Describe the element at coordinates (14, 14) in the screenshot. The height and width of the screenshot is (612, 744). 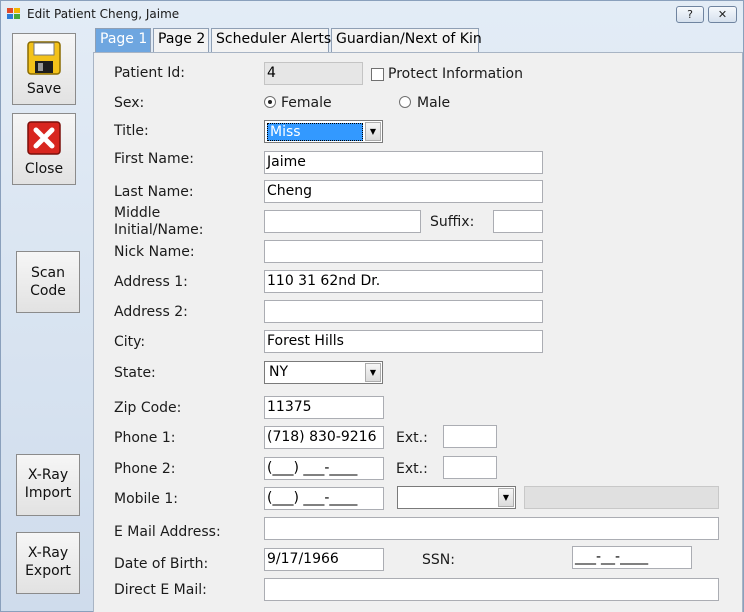
I see `app-icon` at that location.